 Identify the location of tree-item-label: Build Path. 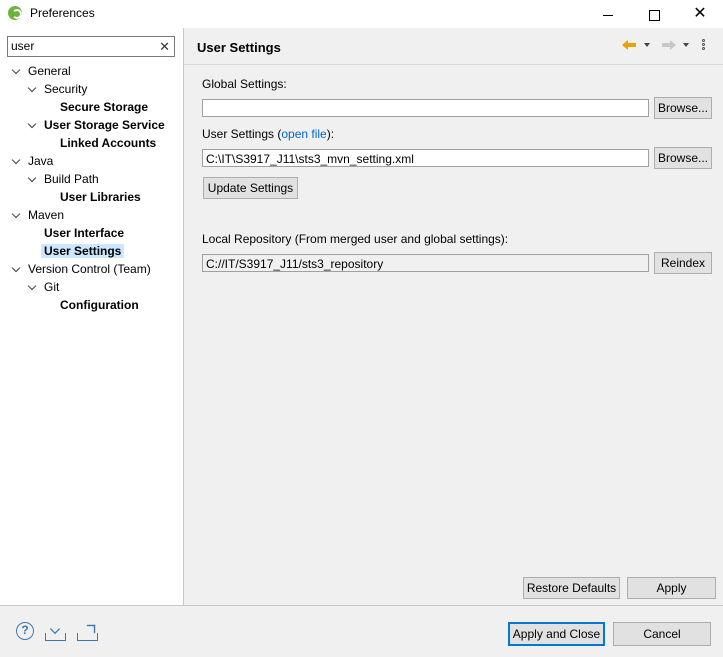
(71, 179).